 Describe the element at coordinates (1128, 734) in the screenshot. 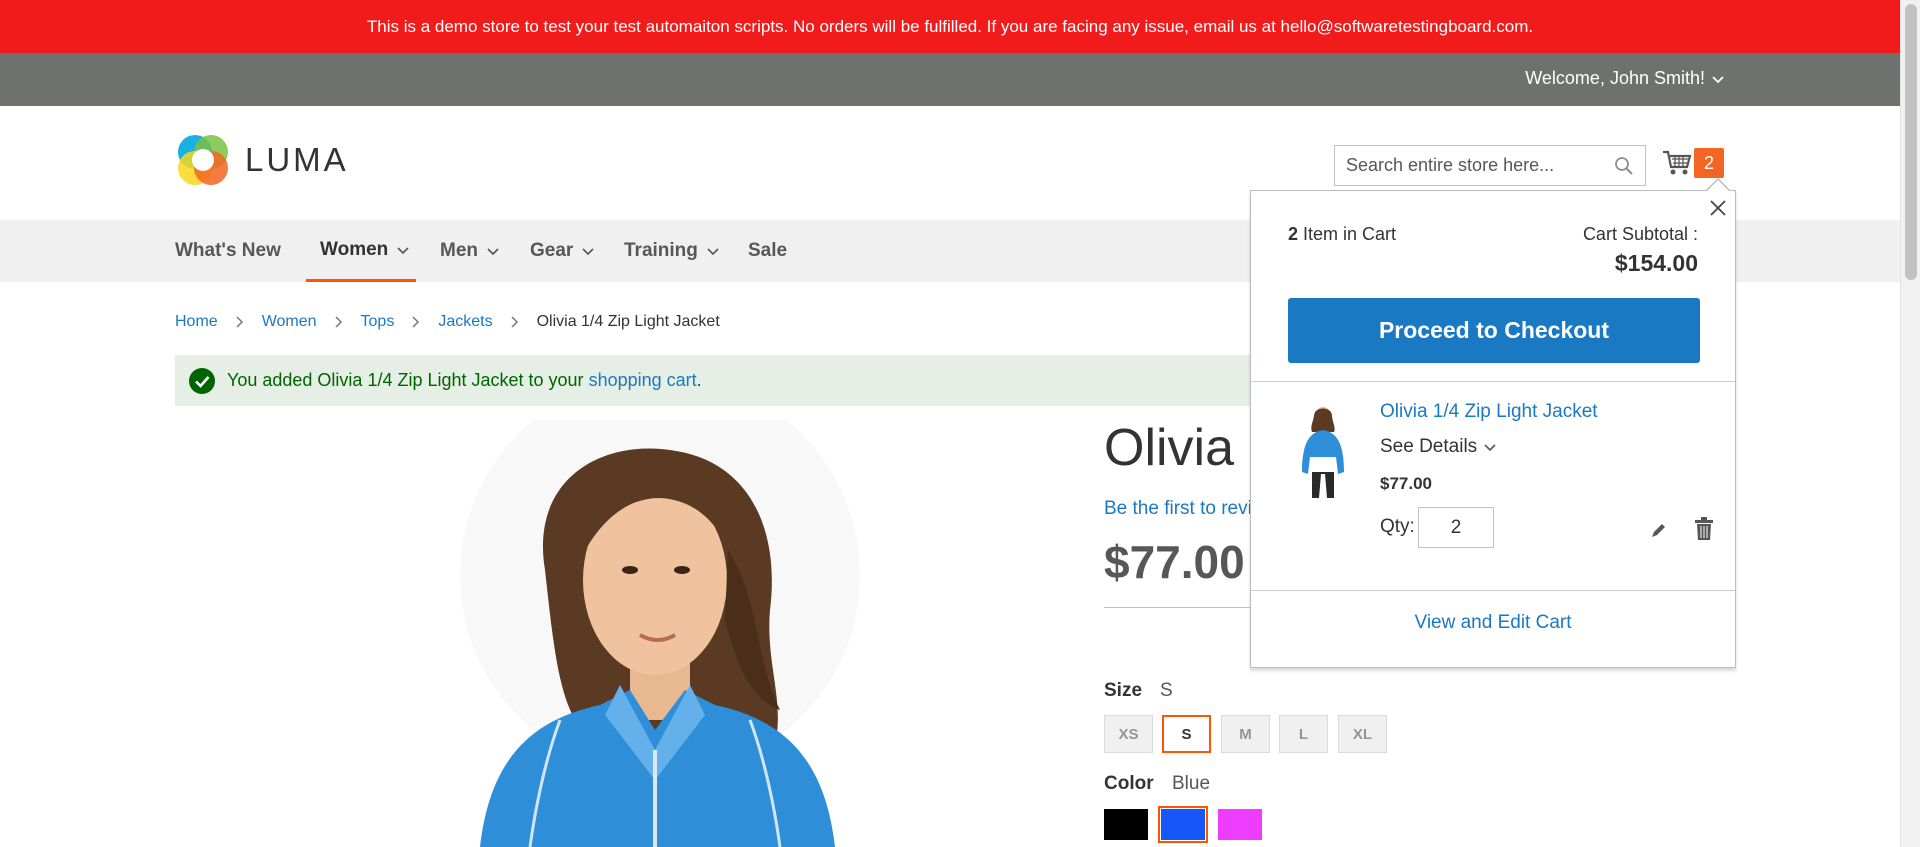

I see `size-swatch-xs: XS` at that location.